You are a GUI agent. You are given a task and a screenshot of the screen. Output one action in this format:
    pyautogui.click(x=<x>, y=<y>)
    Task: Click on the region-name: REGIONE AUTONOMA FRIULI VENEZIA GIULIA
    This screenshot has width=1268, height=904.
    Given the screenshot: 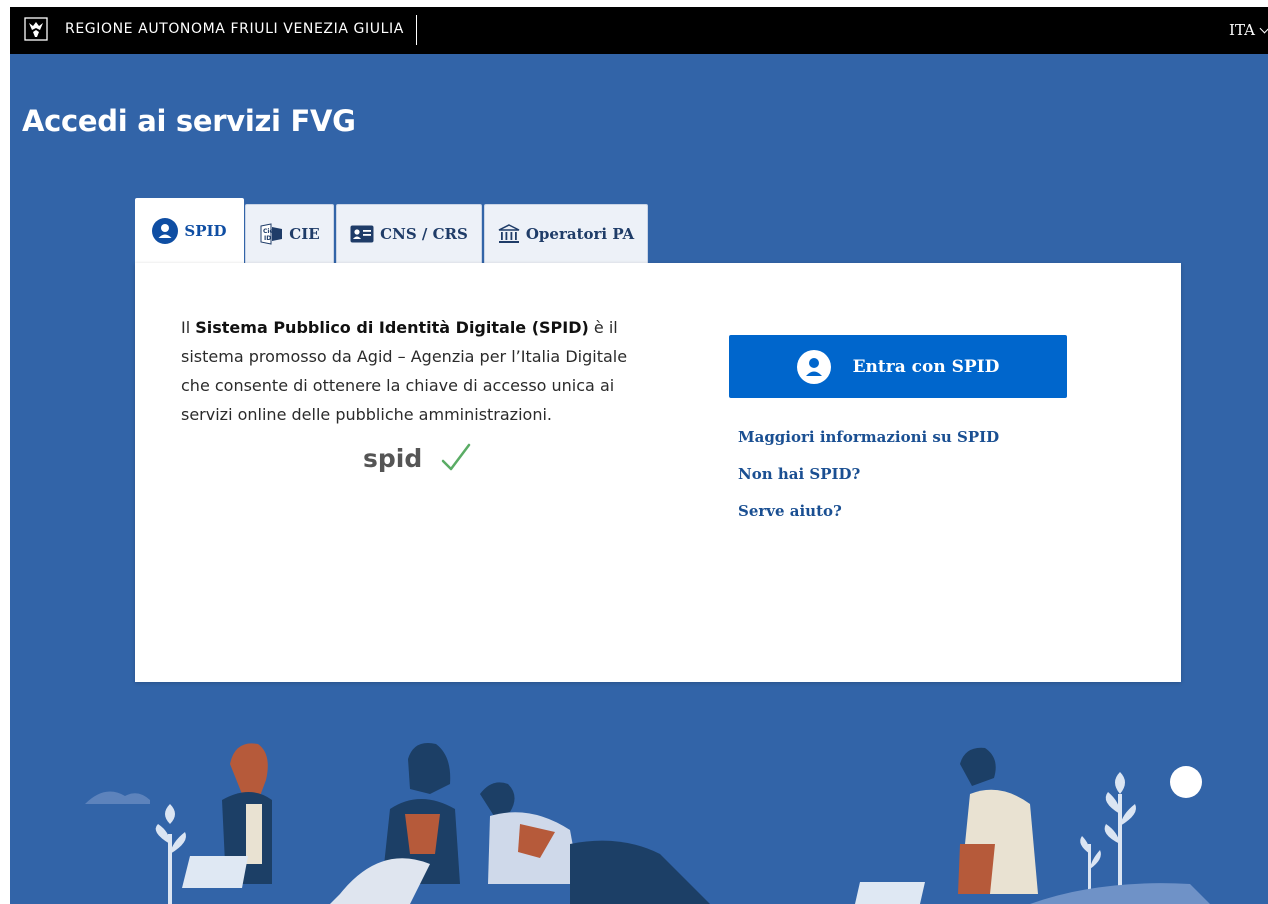 What is the action you would take?
    pyautogui.click(x=234, y=29)
    